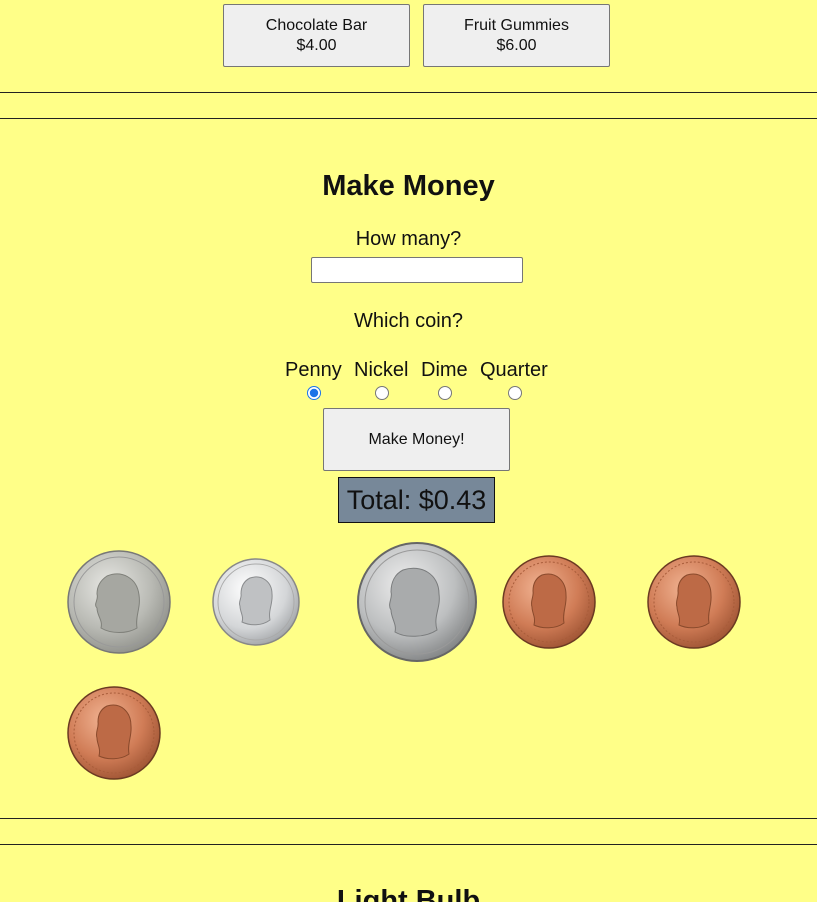 The width and height of the screenshot is (817, 902). I want to click on quarter-label: Quarter, so click(514, 370).